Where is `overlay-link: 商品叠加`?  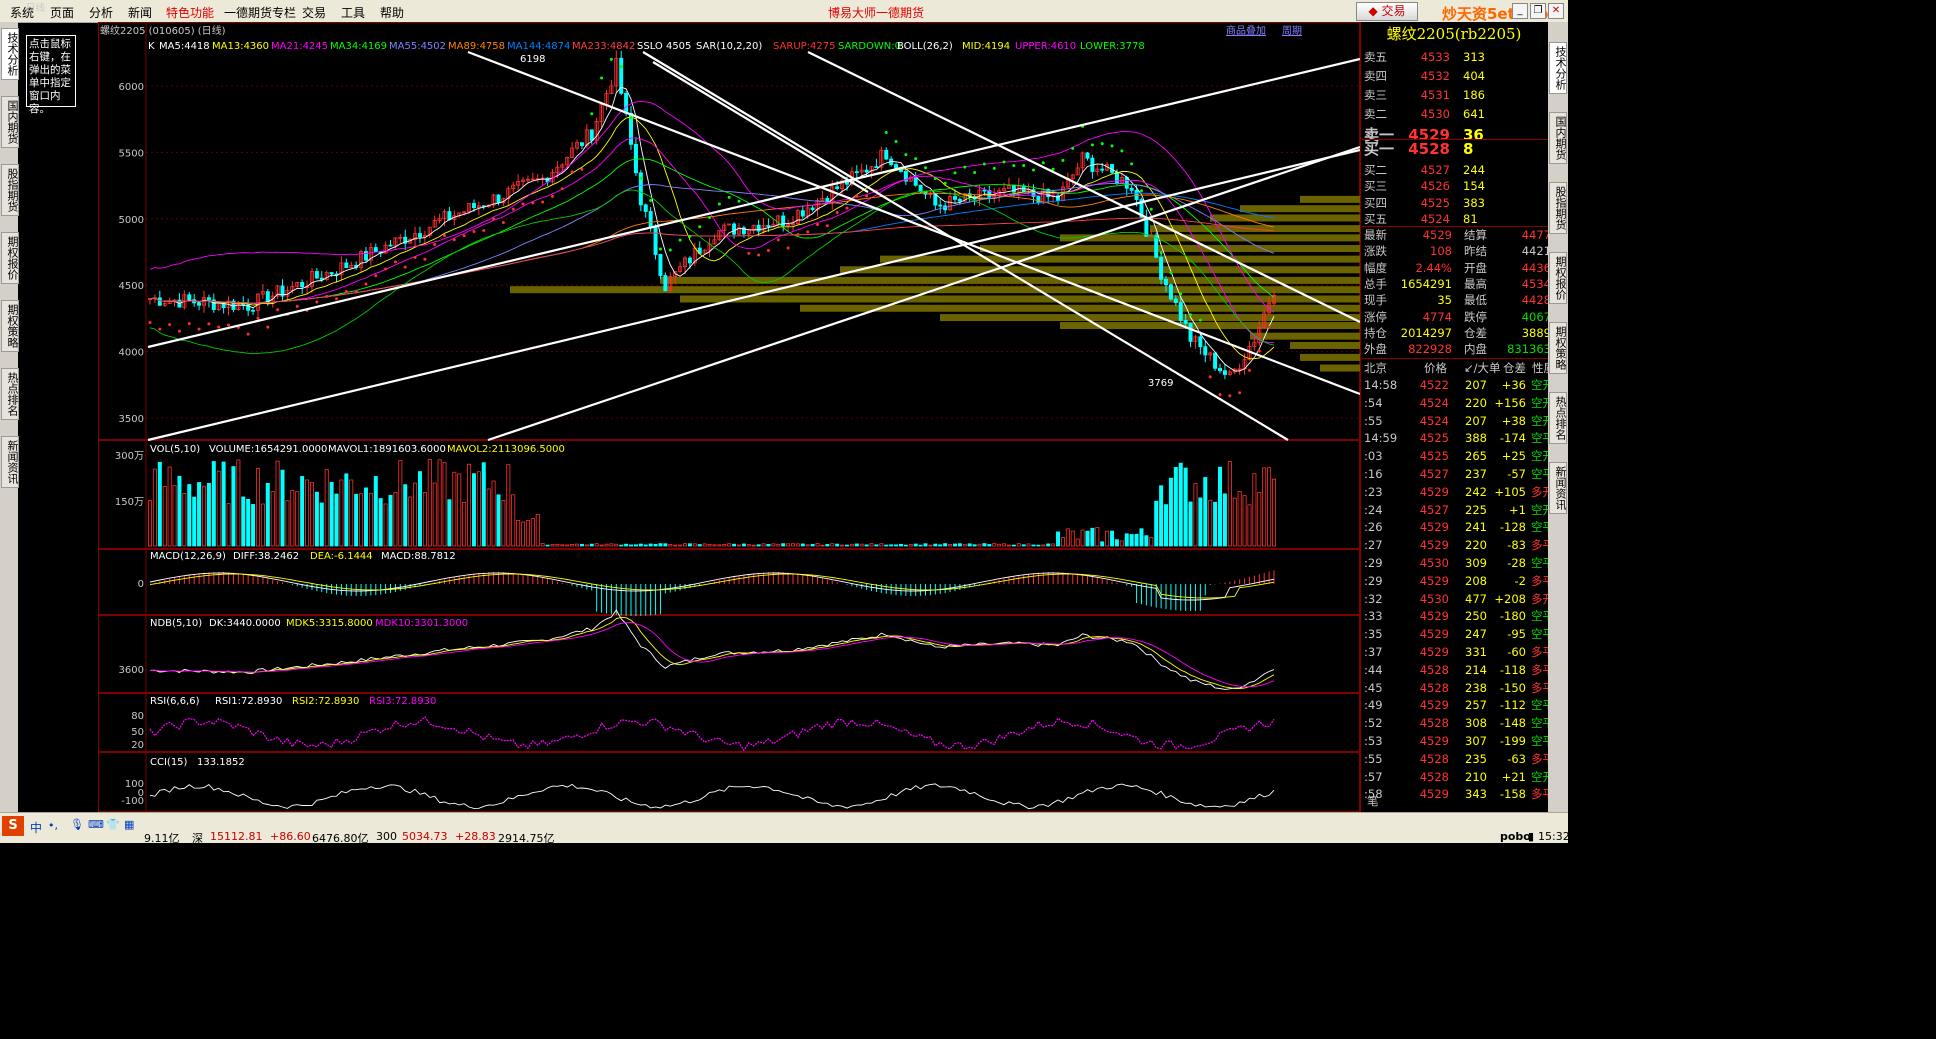 overlay-link: 商品叠加 is located at coordinates (1246, 30).